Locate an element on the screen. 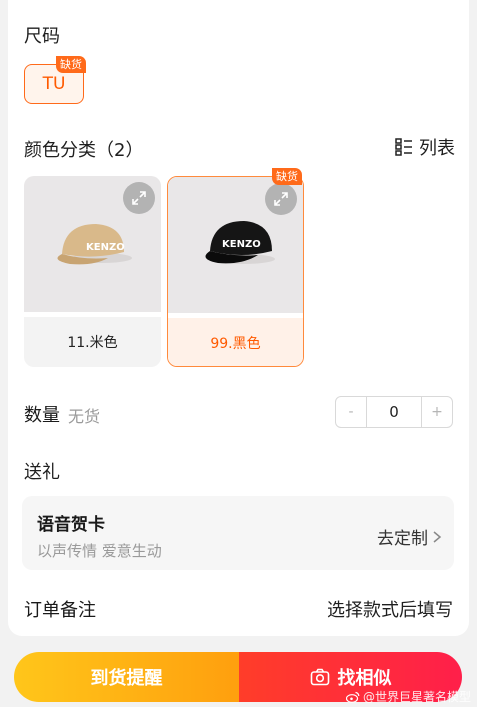 Image resolution: width=477 pixels, height=707 pixels. watermark-text: @世界巨星著名模型 is located at coordinates (417, 697).